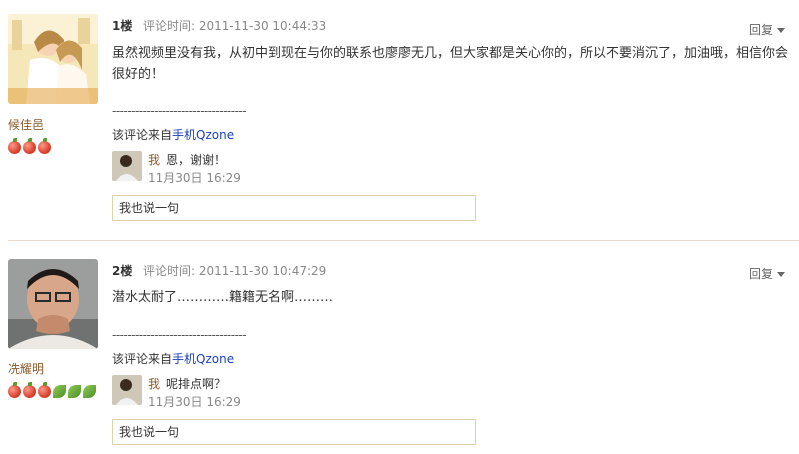  What do you see at coordinates (26, 368) in the screenshot?
I see `user-name: 冼耀明` at bounding box center [26, 368].